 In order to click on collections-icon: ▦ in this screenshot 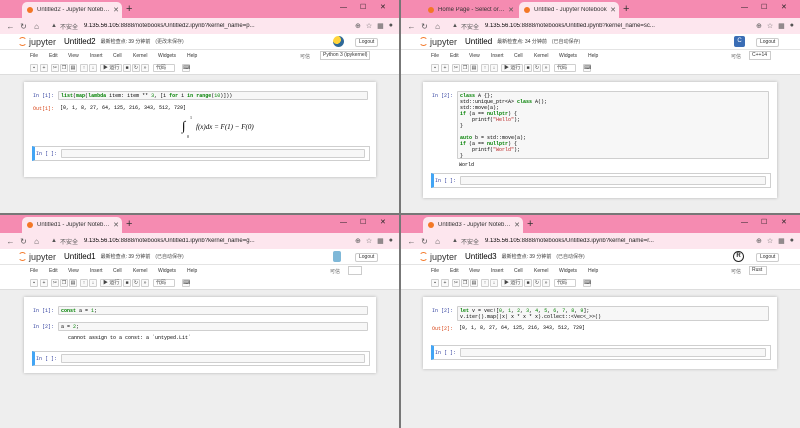, I will do `click(781, 26)`.